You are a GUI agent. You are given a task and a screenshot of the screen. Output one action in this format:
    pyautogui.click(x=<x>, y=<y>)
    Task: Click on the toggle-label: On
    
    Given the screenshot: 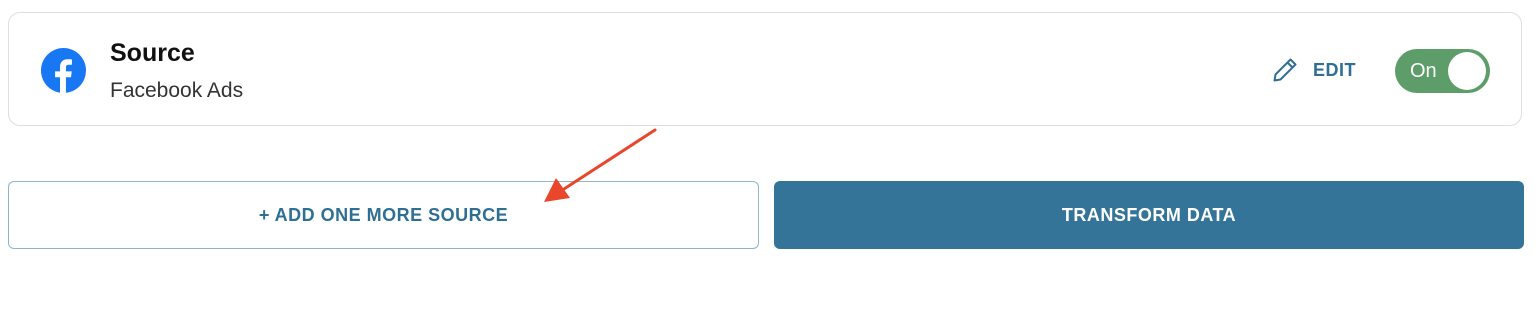 What is the action you would take?
    pyautogui.click(x=1423, y=71)
    